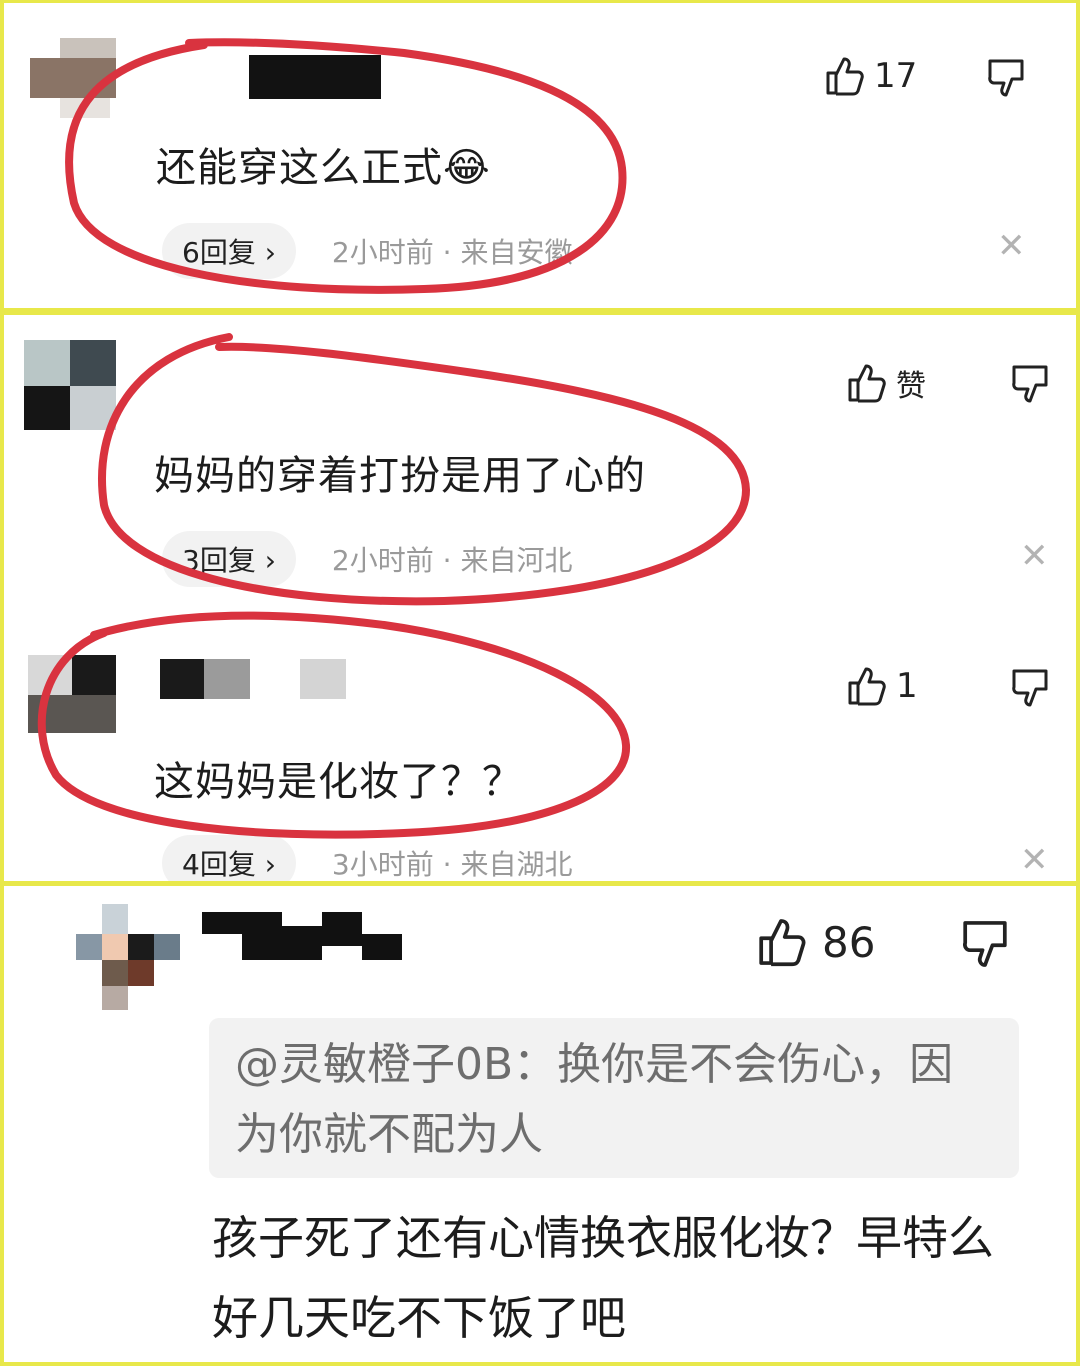 This screenshot has height=1366, width=1080. What do you see at coordinates (400, 476) in the screenshot?
I see `comment-text: 妈妈的穿着打扮是用了心的` at bounding box center [400, 476].